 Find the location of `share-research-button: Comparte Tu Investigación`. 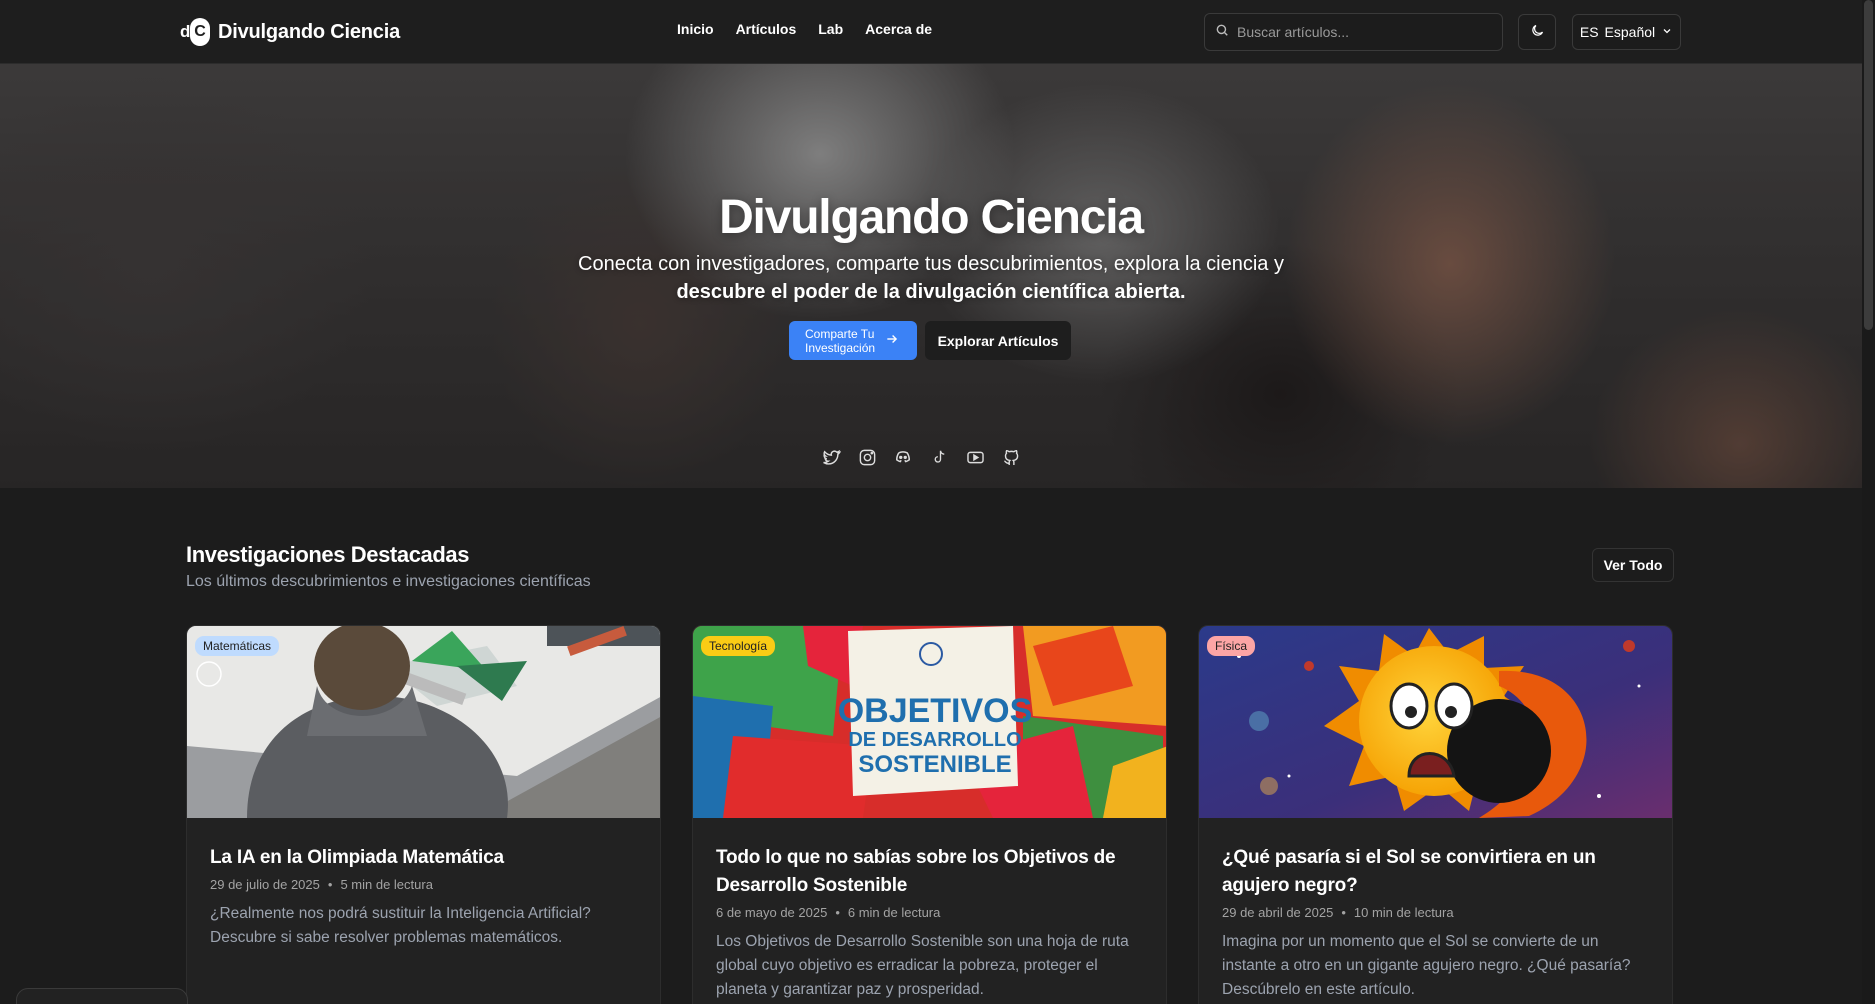

share-research-button: Comparte Tu Investigación is located at coordinates (853, 340).